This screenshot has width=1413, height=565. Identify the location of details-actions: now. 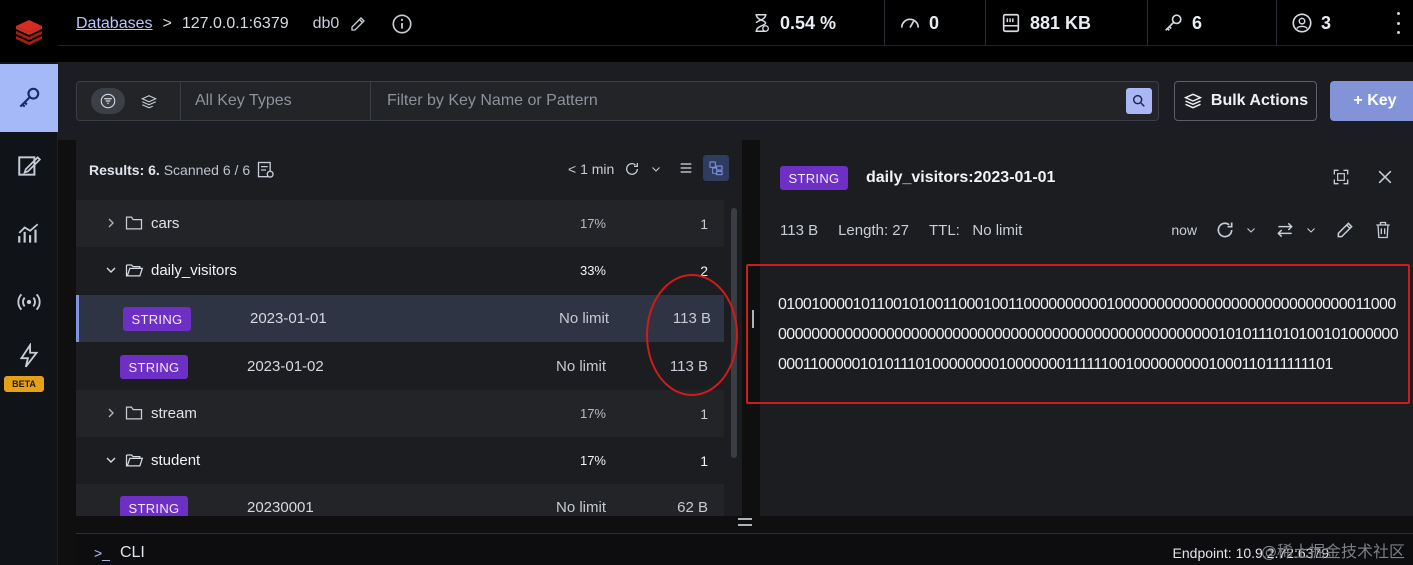
(1282, 230).